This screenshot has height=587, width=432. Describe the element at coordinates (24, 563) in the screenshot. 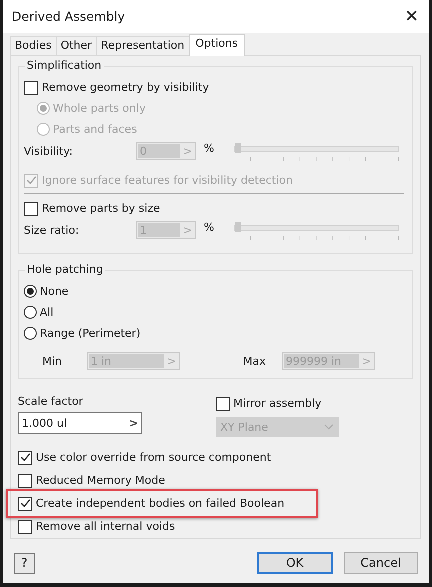

I see `help-button: ?` at that location.